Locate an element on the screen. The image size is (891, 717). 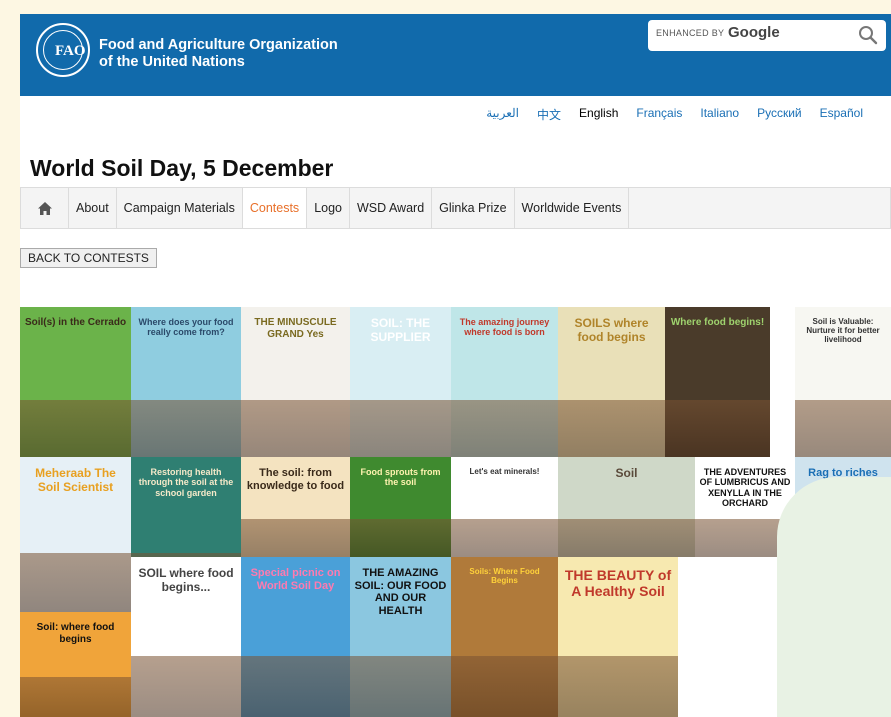
contest-entry-cover: Soil: where food begins is located at coordinates (75, 664).